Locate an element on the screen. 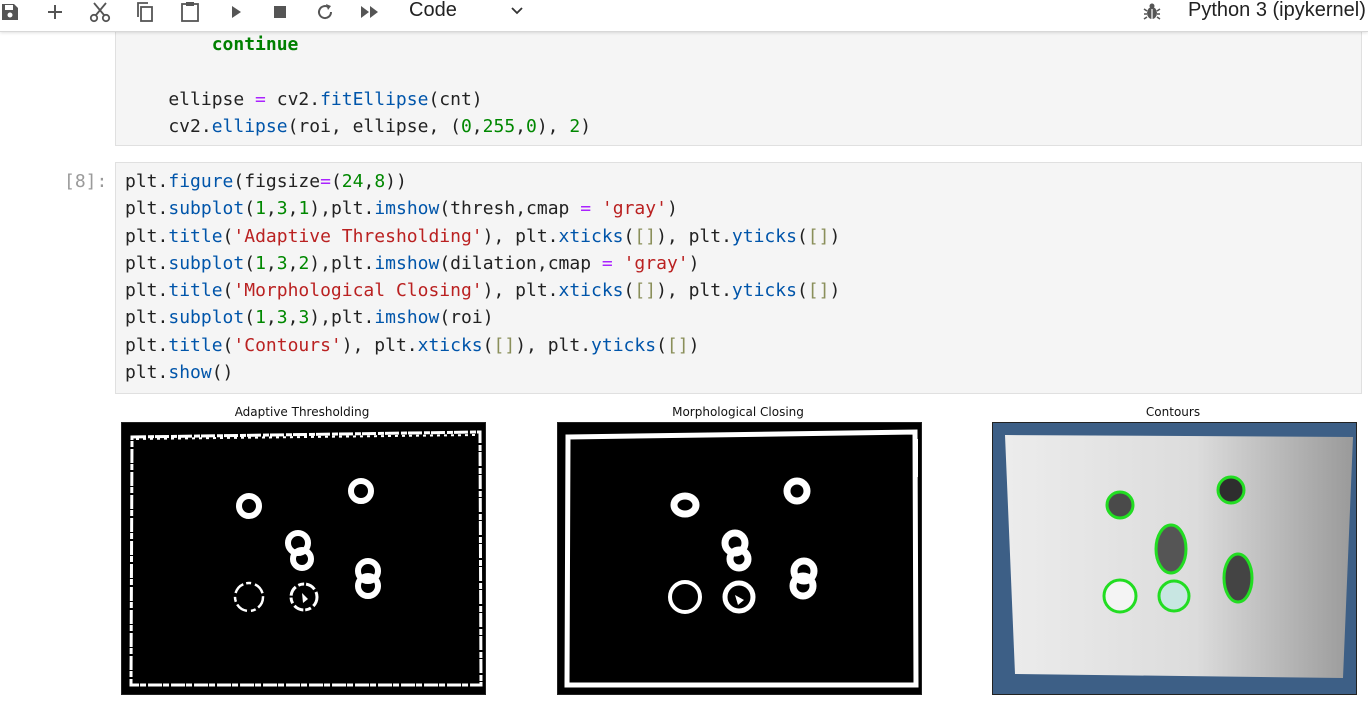 The height and width of the screenshot is (712, 1368). code-line: cv2.ellipse(roi, ellipse, (0,255,0), 2) is located at coordinates (358, 126).